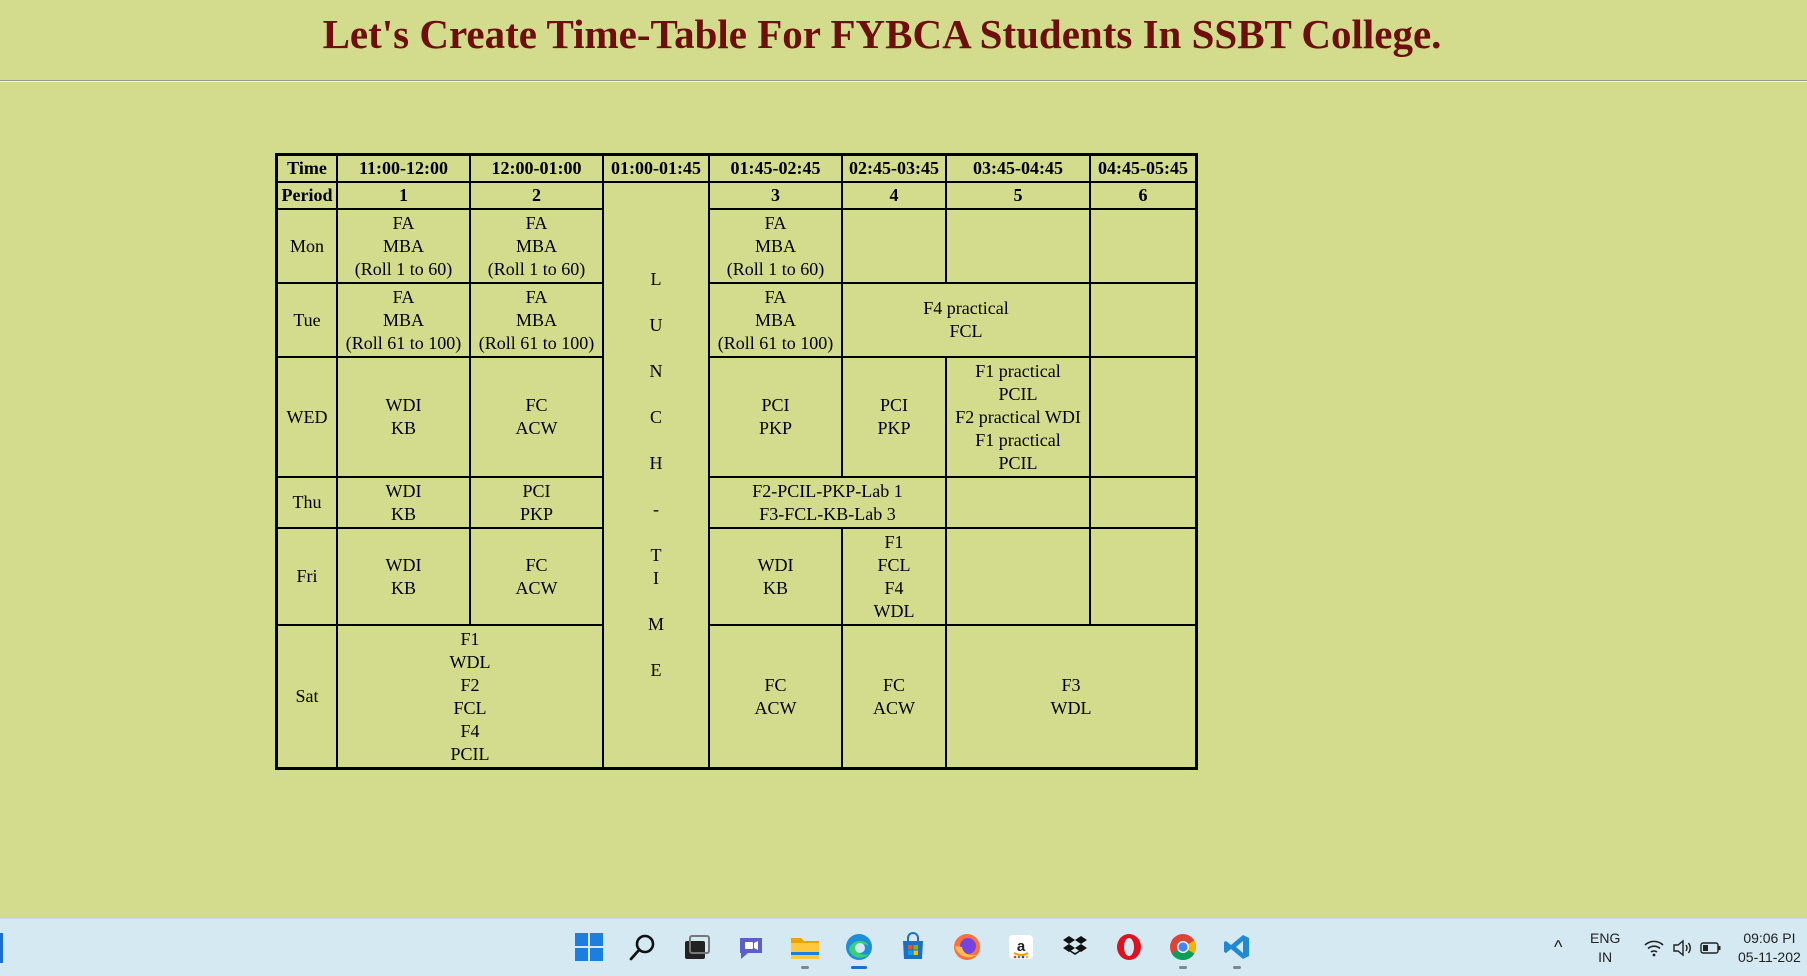  Describe the element at coordinates (656, 578) in the screenshot. I see `lunch-letter: I` at that location.